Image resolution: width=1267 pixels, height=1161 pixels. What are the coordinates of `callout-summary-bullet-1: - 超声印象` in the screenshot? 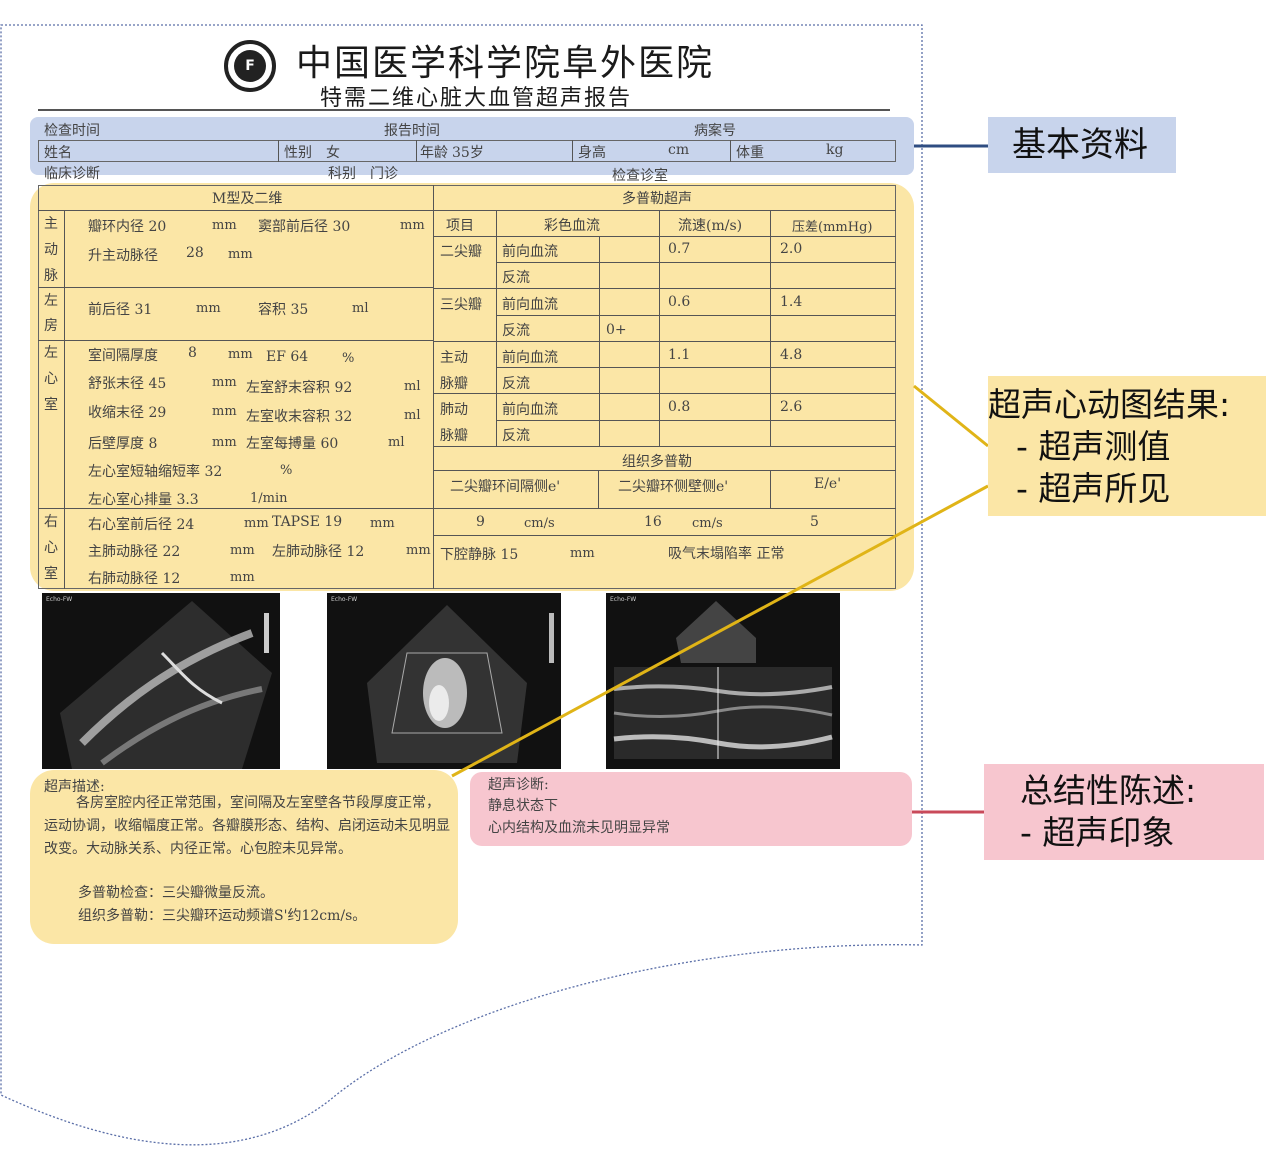 It's located at (1097, 832).